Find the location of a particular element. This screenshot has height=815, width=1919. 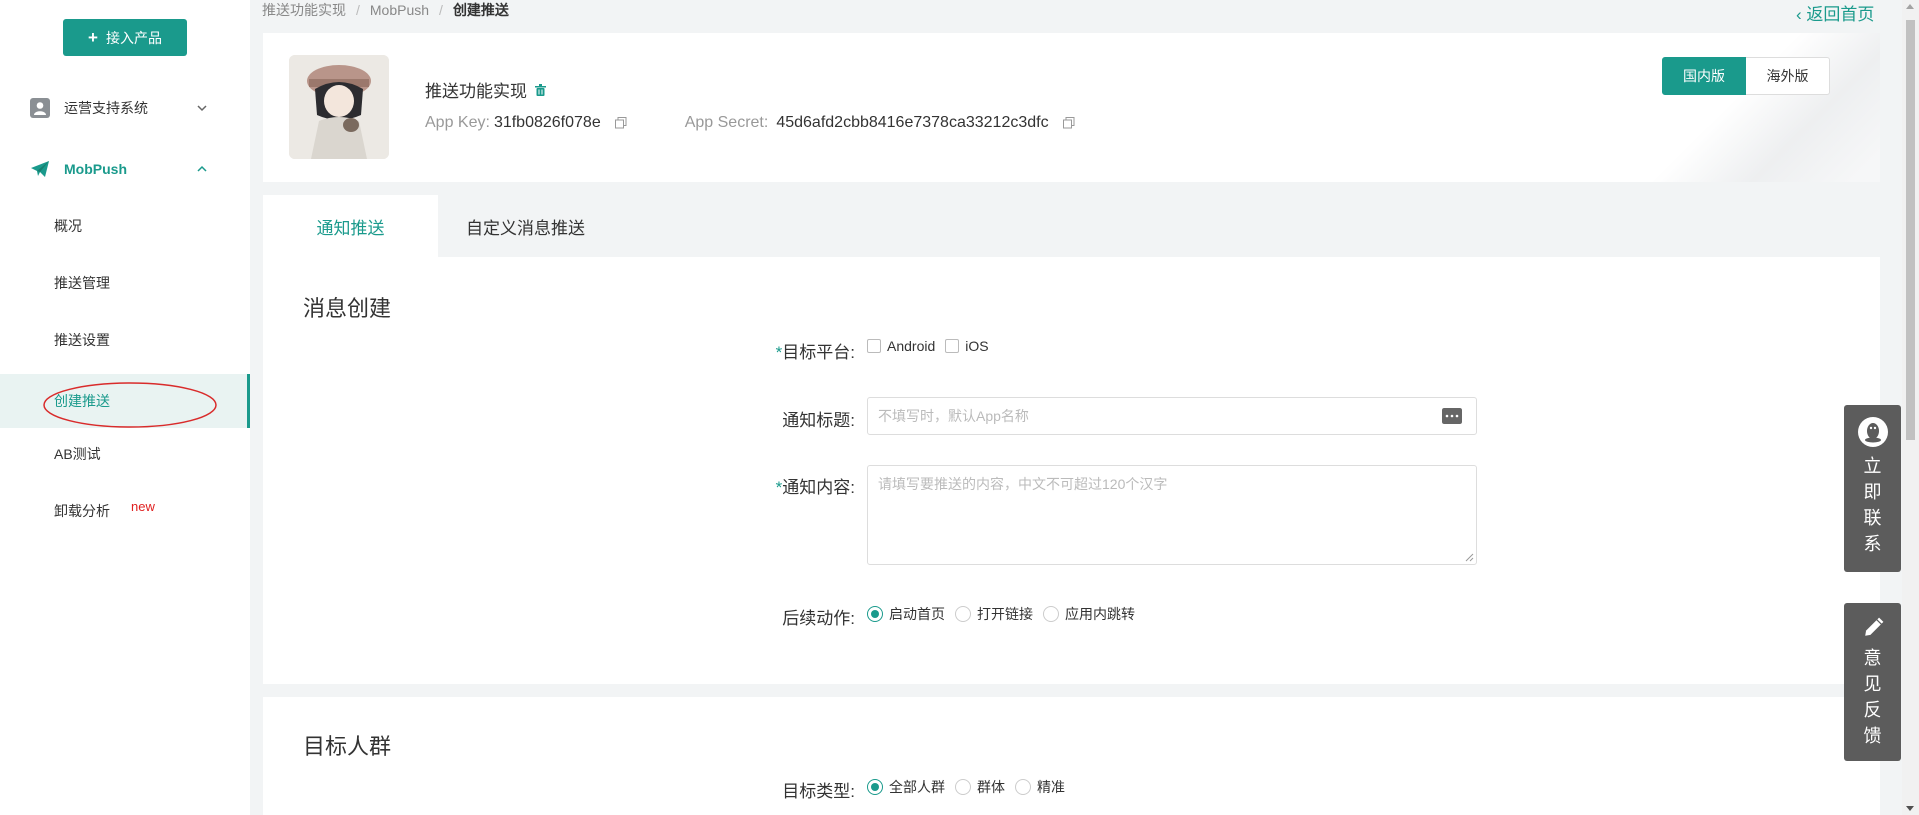

radio-precise: 精准 is located at coordinates (1040, 787).